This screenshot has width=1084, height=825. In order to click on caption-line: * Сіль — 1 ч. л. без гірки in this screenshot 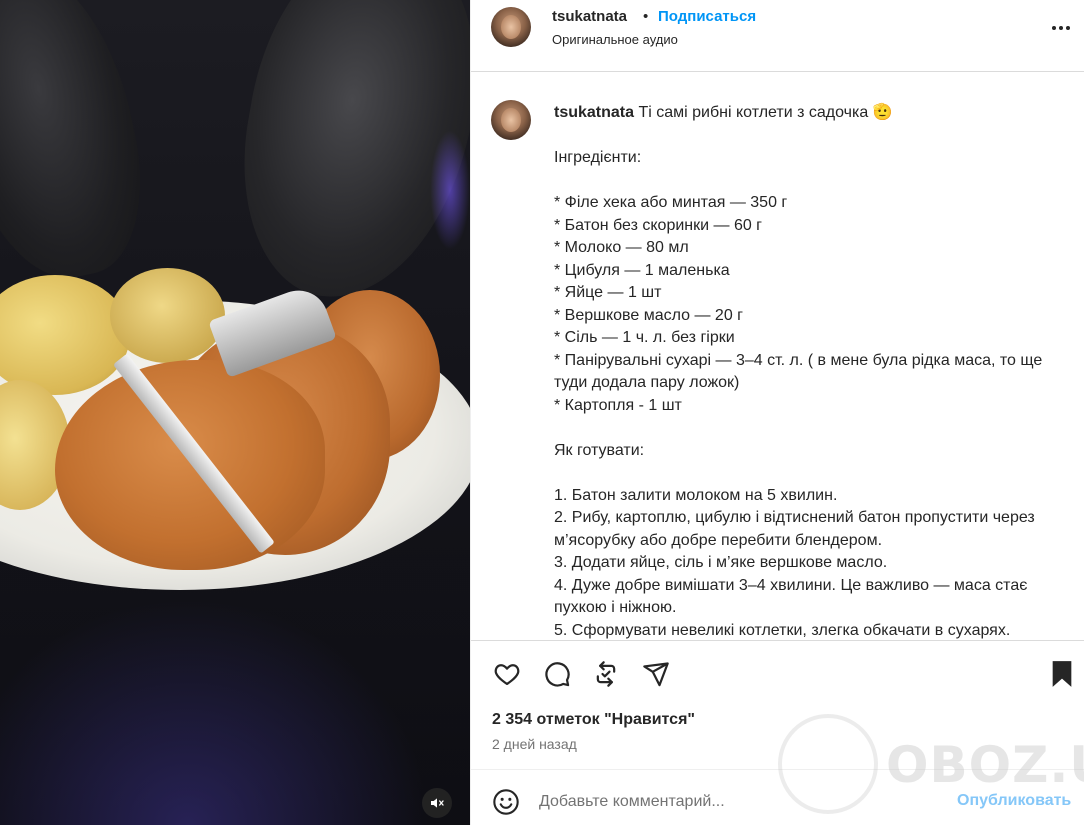, I will do `click(644, 337)`.